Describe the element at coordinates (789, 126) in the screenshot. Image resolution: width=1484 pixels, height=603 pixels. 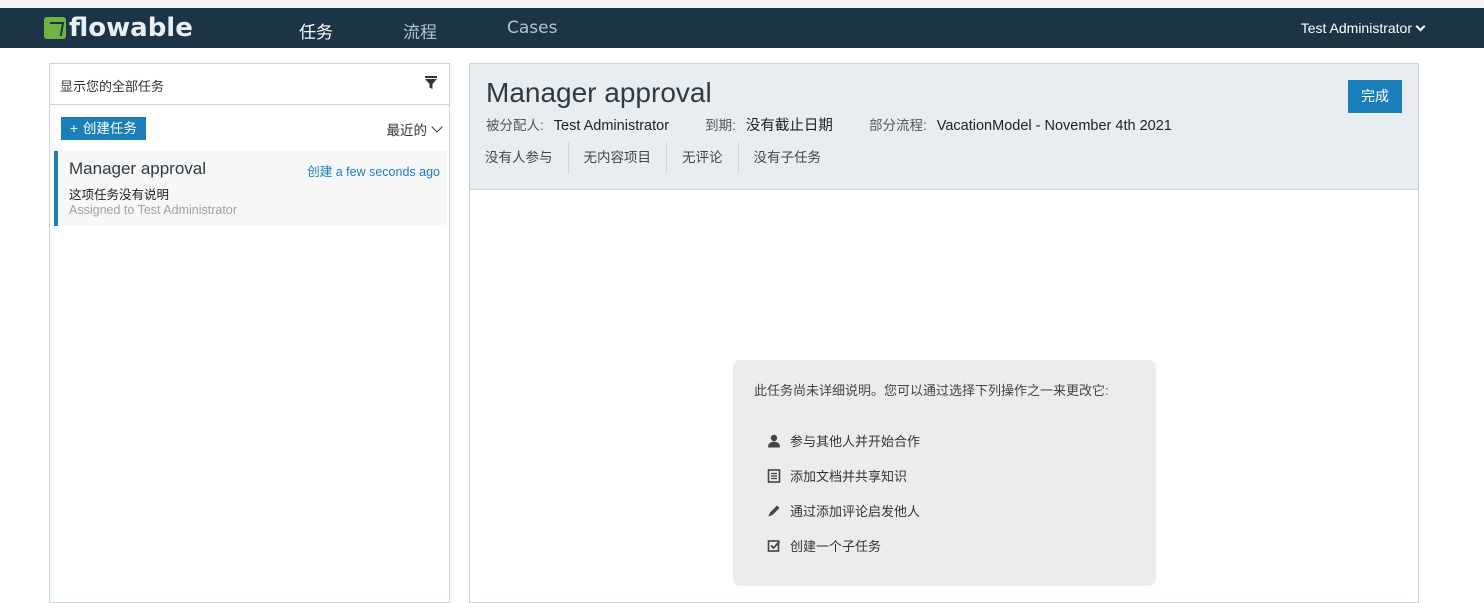
I see `due-value: 没有截止日期` at that location.